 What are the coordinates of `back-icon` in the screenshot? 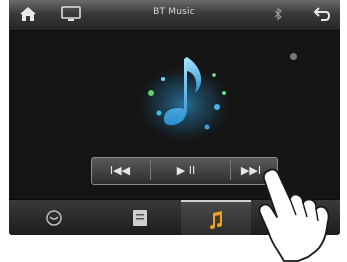 It's located at (322, 14).